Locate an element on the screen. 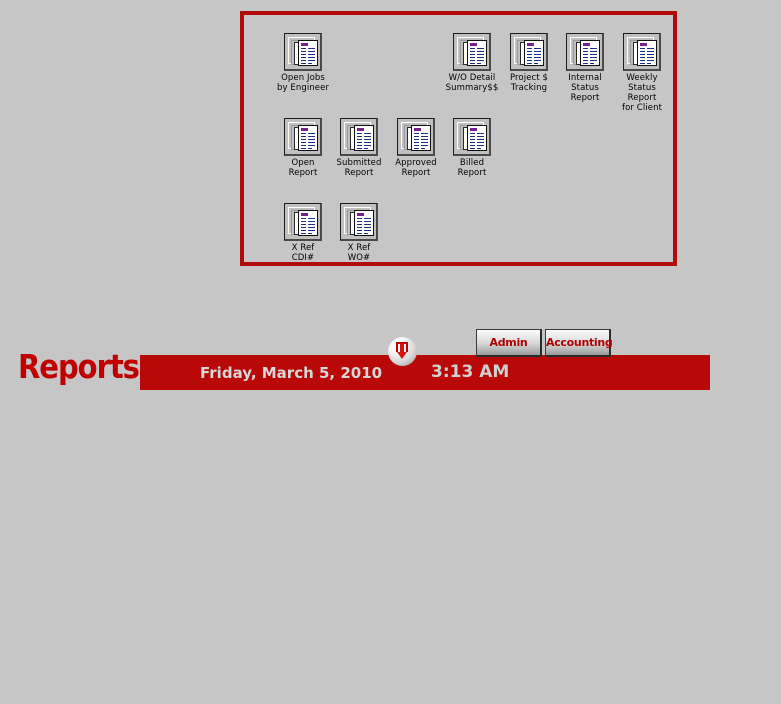  report-shortcut-label: W/O Detail Summary$$ is located at coordinates (472, 83).